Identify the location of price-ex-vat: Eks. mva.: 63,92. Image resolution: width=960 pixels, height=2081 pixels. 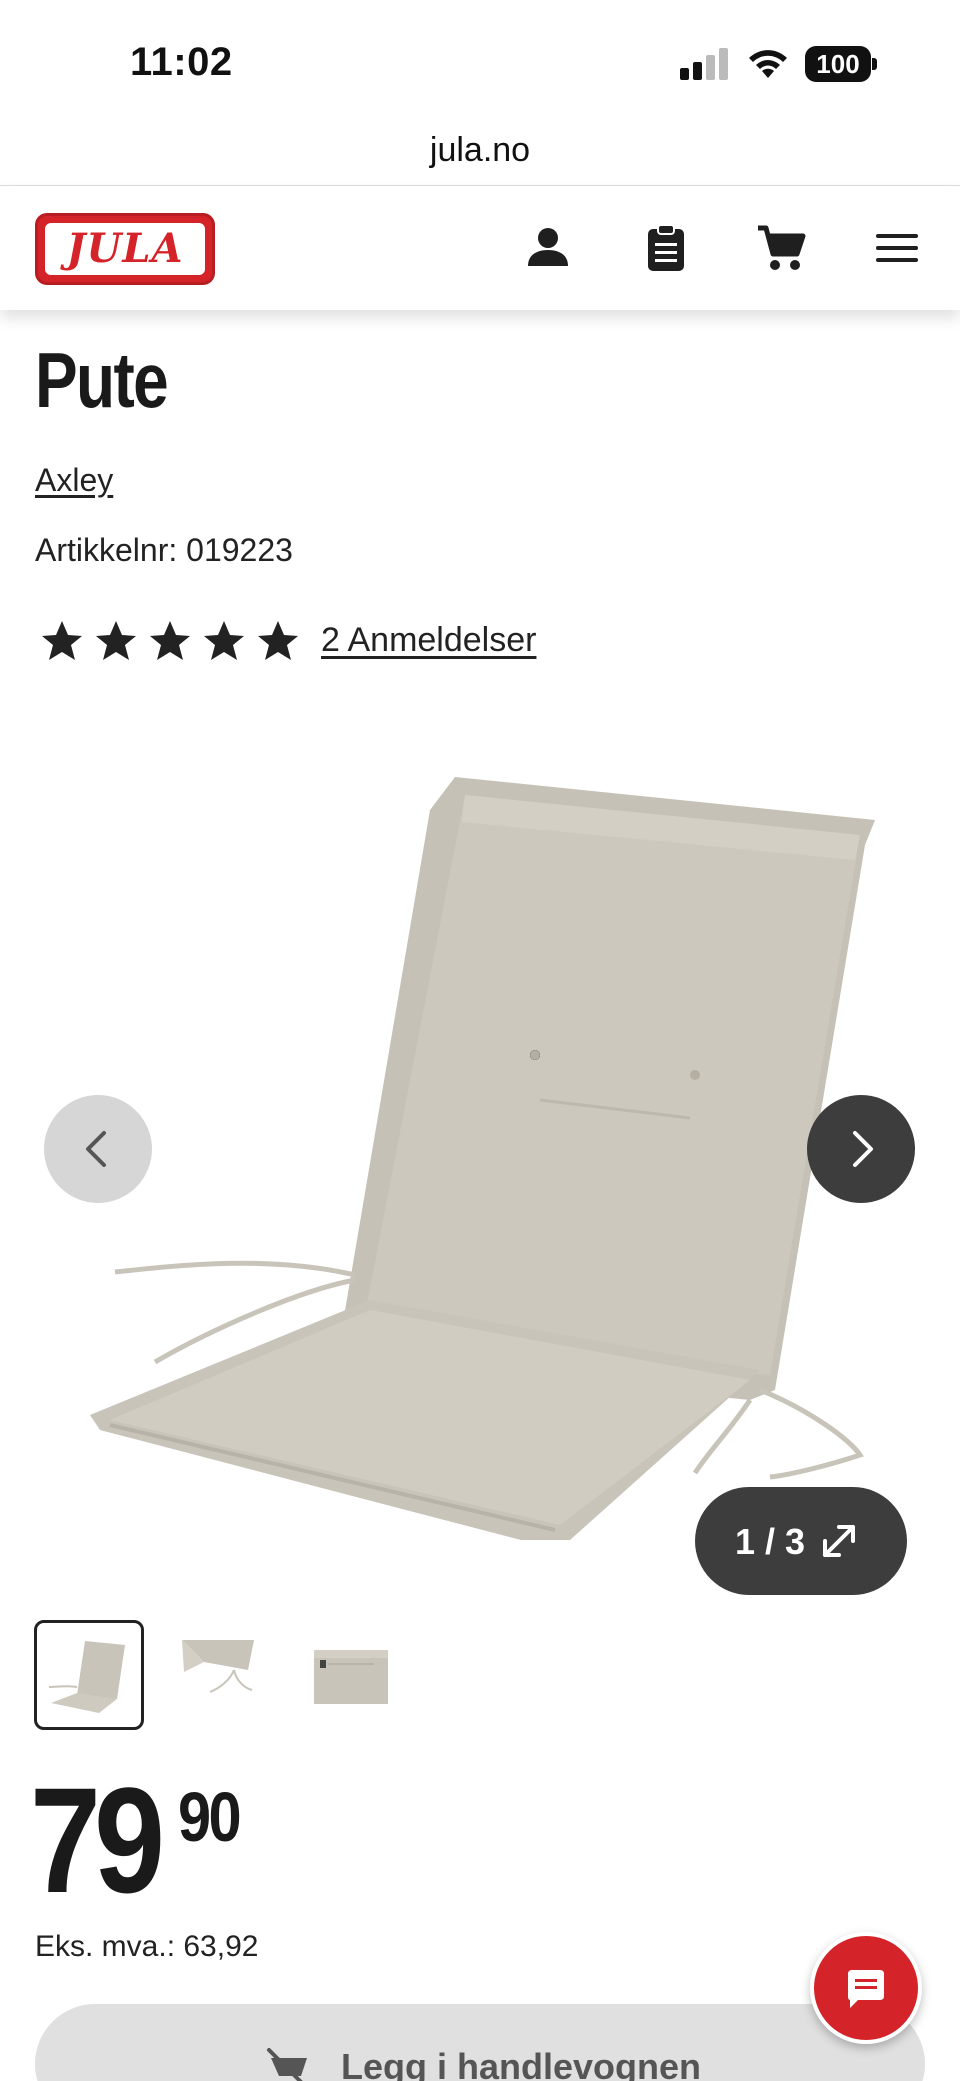
(147, 1946).